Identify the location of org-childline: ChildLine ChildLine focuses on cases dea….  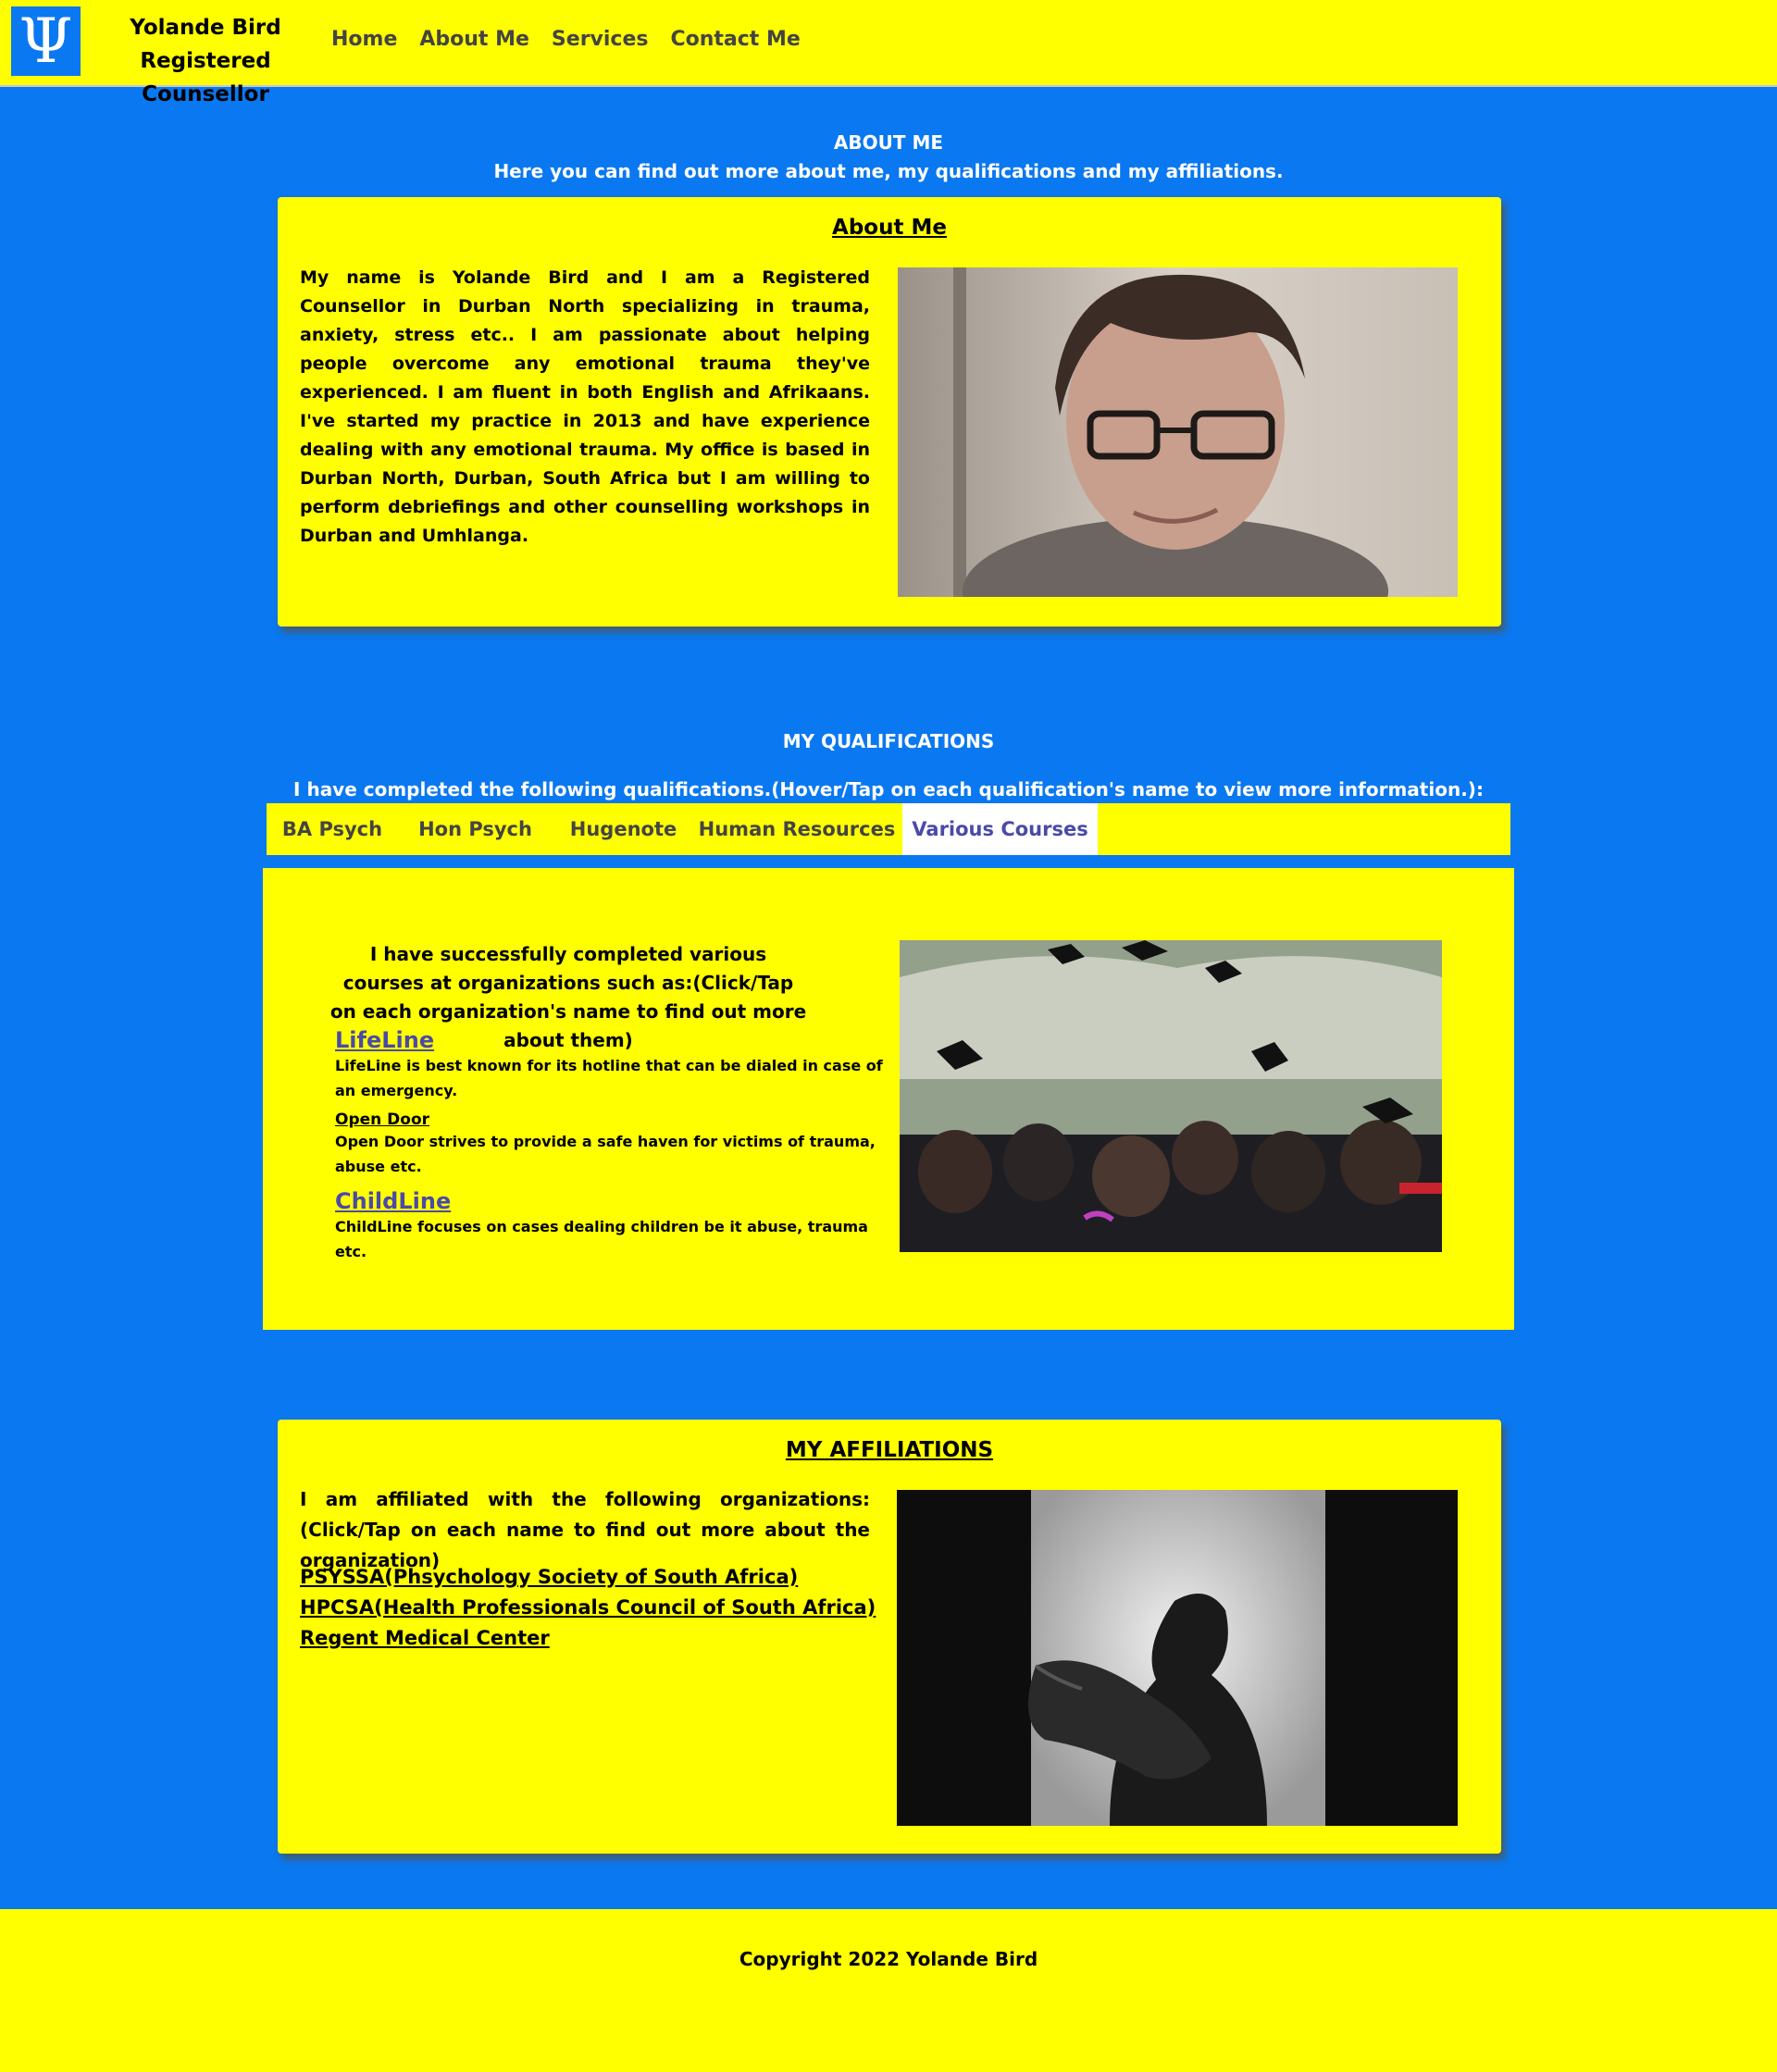
(612, 1226).